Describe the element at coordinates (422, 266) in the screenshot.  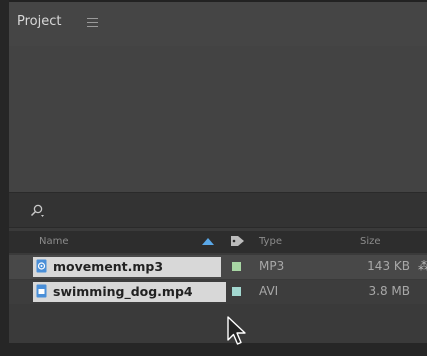
I see `dependency-icon: ⁂` at that location.